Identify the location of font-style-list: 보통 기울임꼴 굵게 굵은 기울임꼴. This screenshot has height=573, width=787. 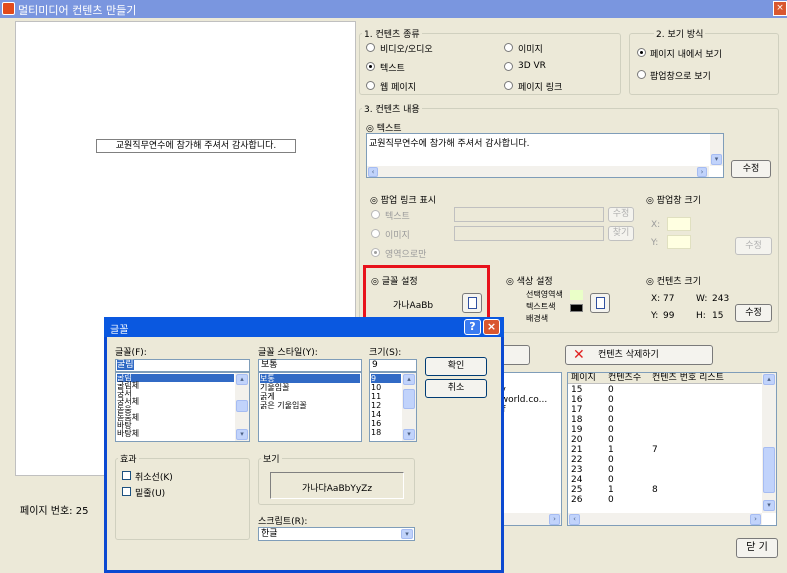
(310, 407).